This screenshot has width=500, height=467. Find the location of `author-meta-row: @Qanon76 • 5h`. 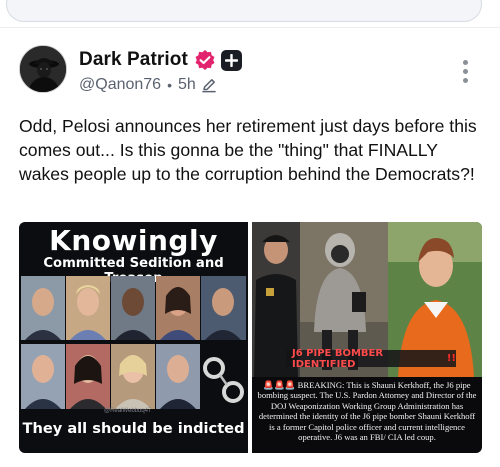

author-meta-row: @Qanon76 • 5h is located at coordinates (148, 85).